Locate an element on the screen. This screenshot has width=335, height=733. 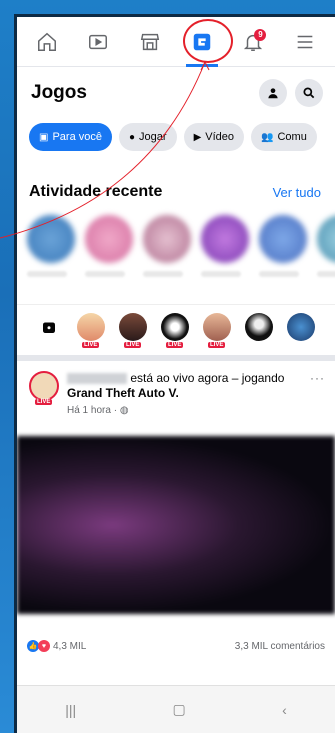
top-nav: 9 is located at coordinates (176, 42).